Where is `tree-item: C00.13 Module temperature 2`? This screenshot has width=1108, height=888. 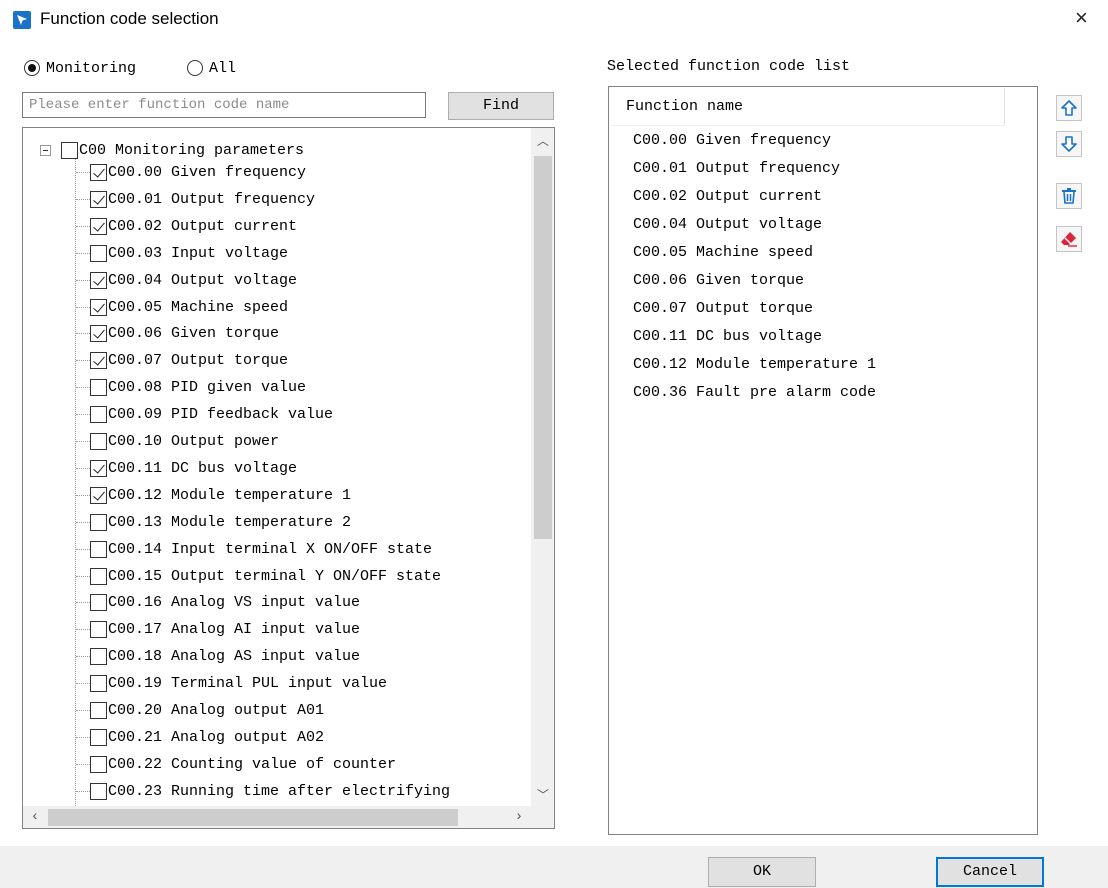
tree-item: C00.13 Module temperature 2 is located at coordinates (220, 522).